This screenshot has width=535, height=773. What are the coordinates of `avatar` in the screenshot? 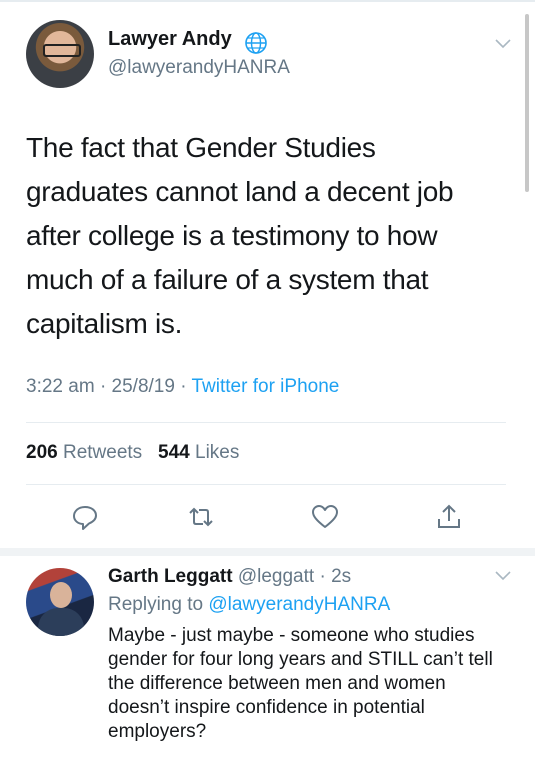 It's located at (60, 54).